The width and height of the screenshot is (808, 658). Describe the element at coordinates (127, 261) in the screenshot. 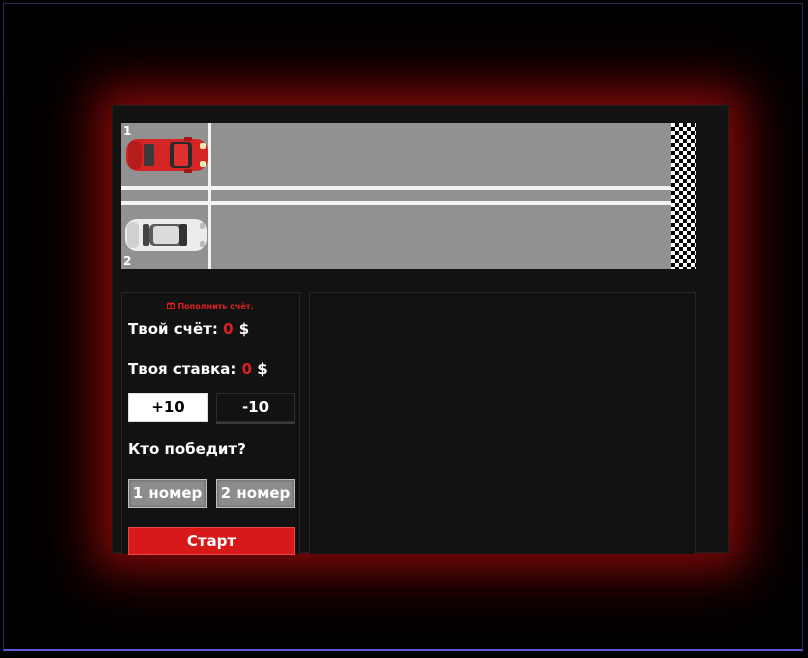

I see `lane-2-number: 2` at that location.